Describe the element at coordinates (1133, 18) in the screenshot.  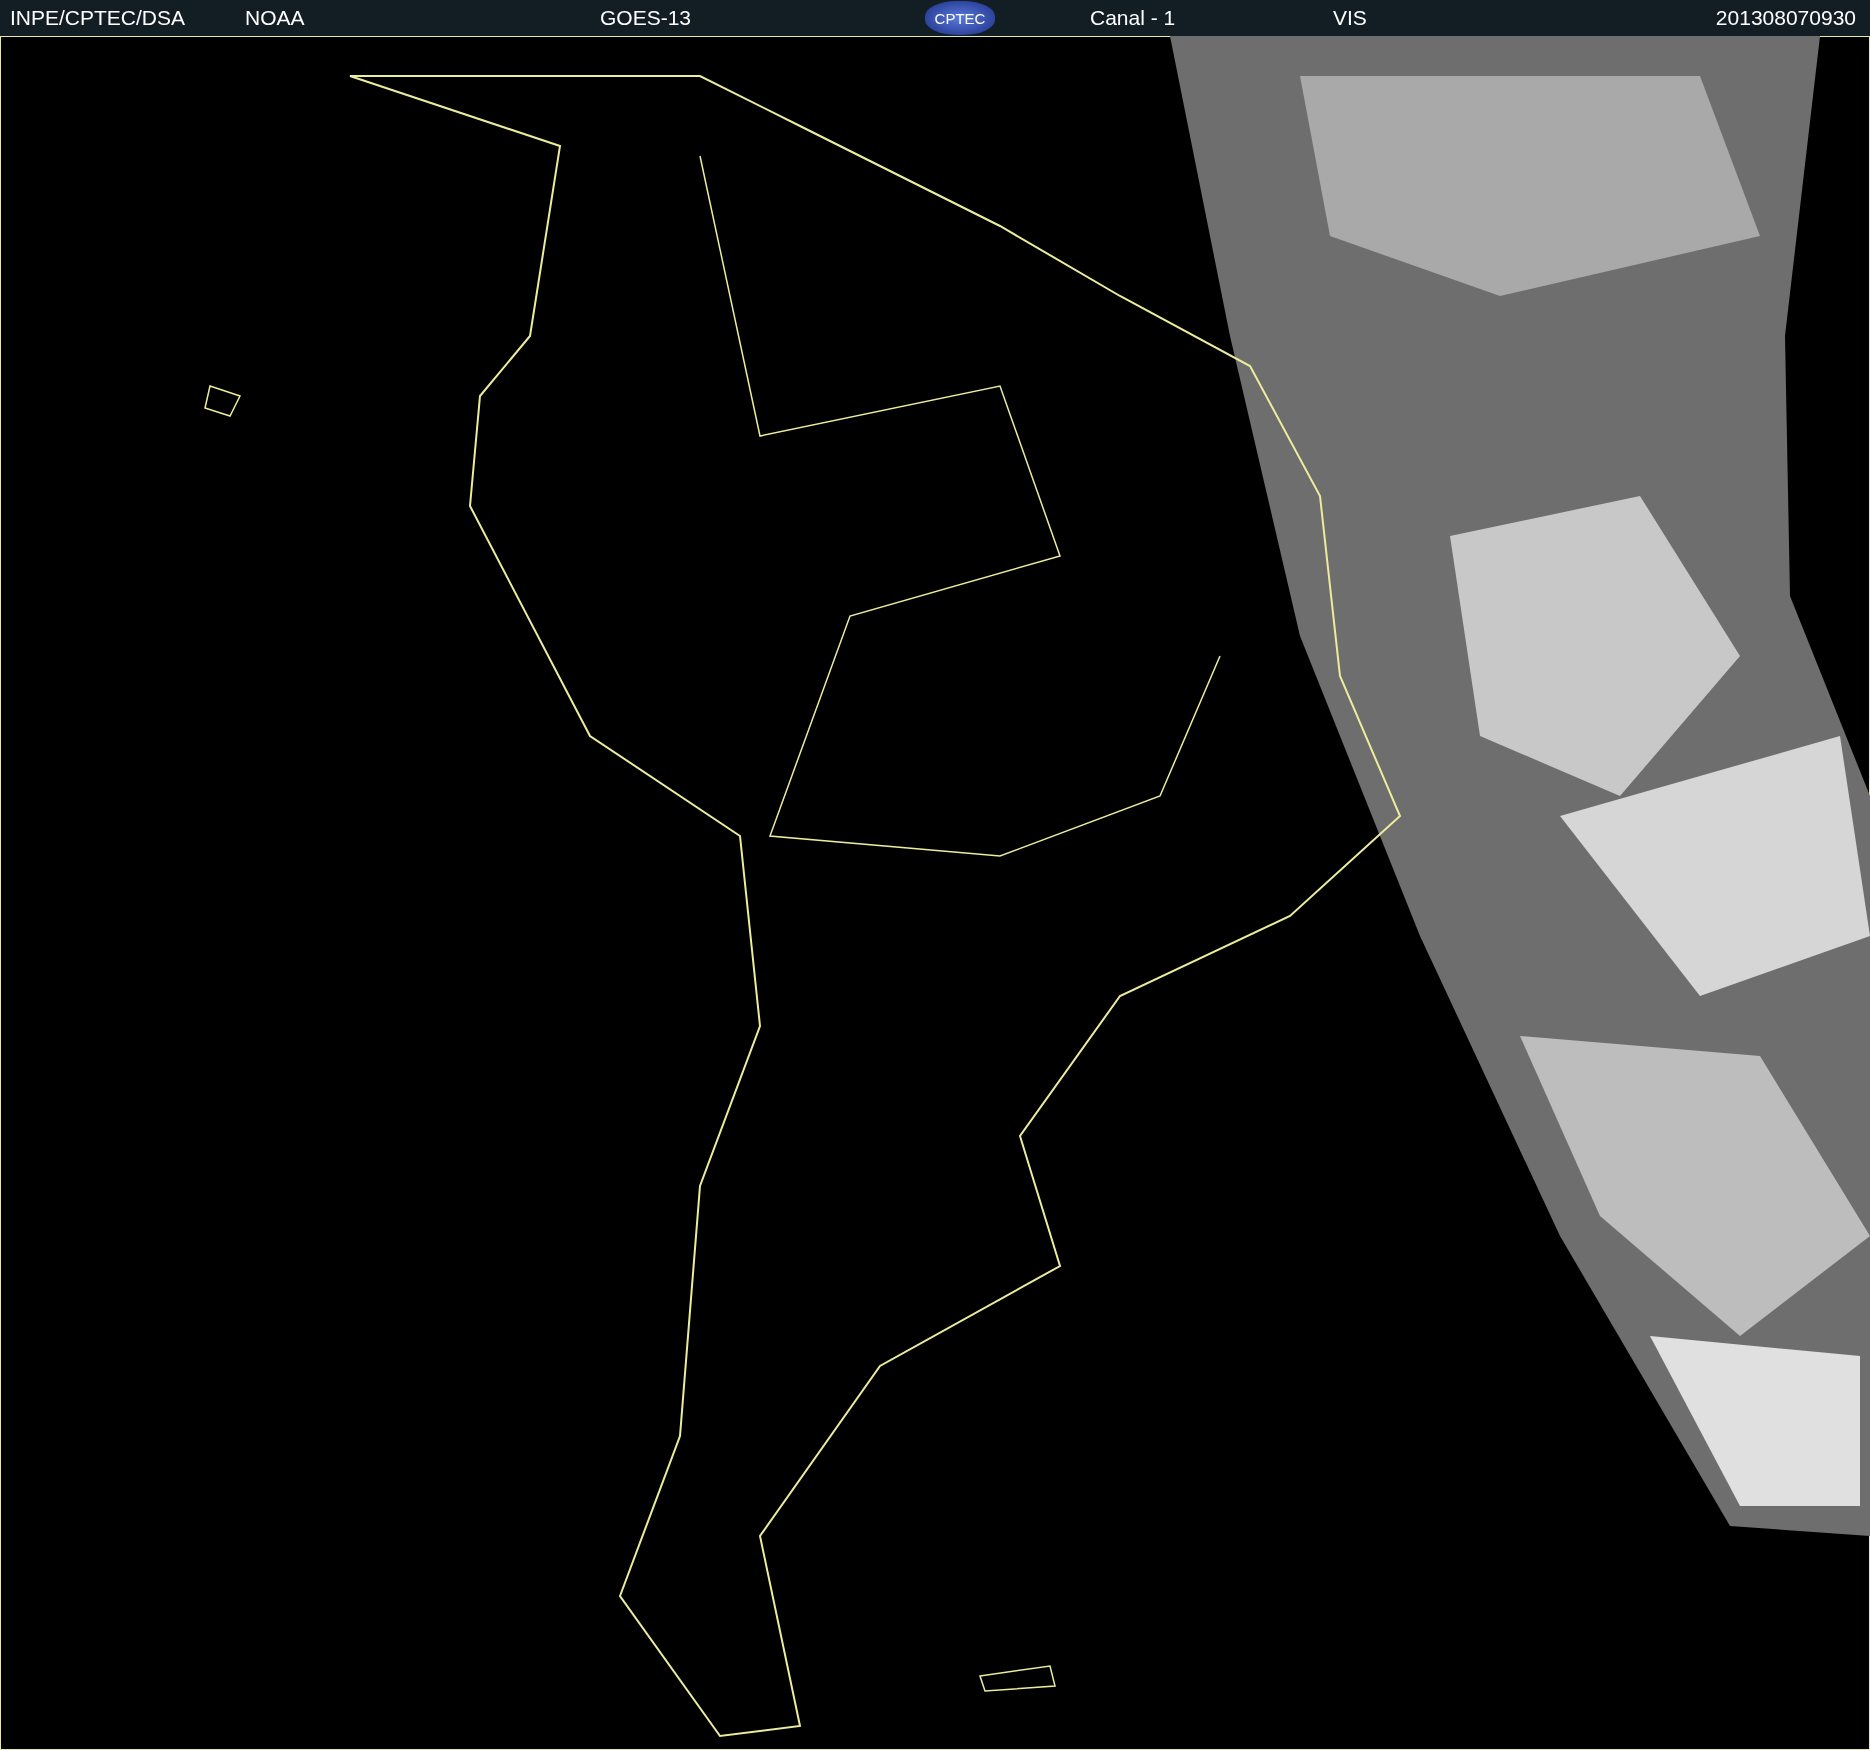
I see `channel-label: Canal - 1` at that location.